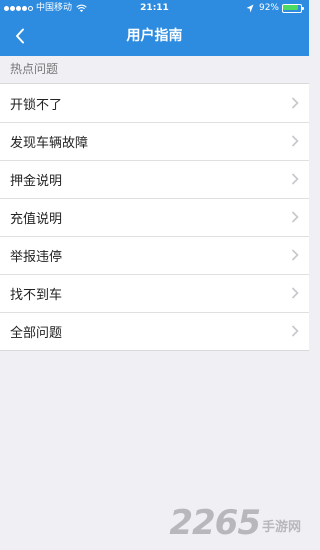  I want to click on status-right: 92%, so click(275, 8).